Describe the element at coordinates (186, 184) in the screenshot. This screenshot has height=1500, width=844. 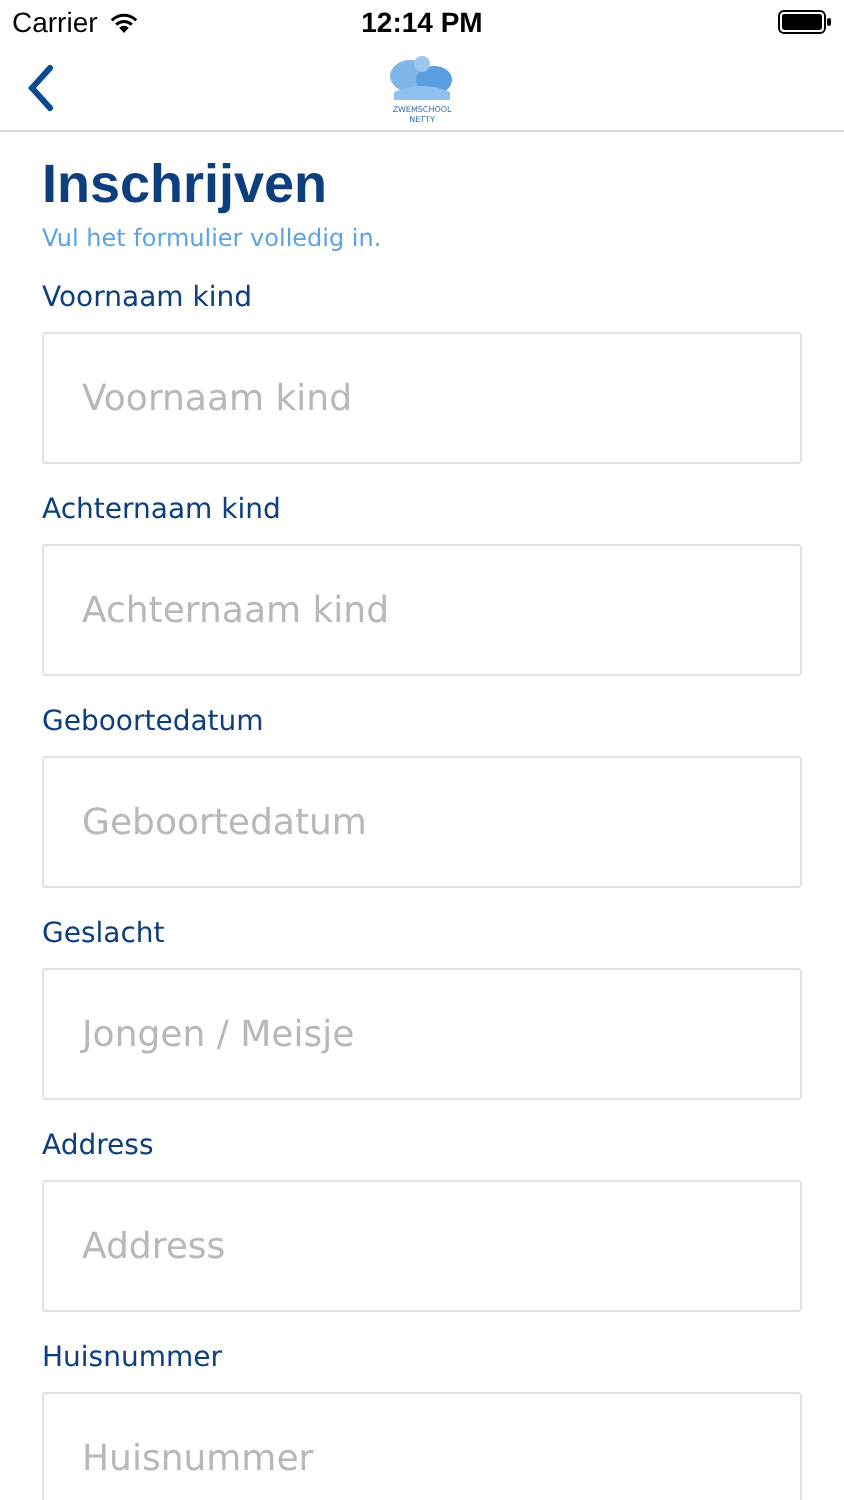
I see `page-title: Inschrijven` at that location.